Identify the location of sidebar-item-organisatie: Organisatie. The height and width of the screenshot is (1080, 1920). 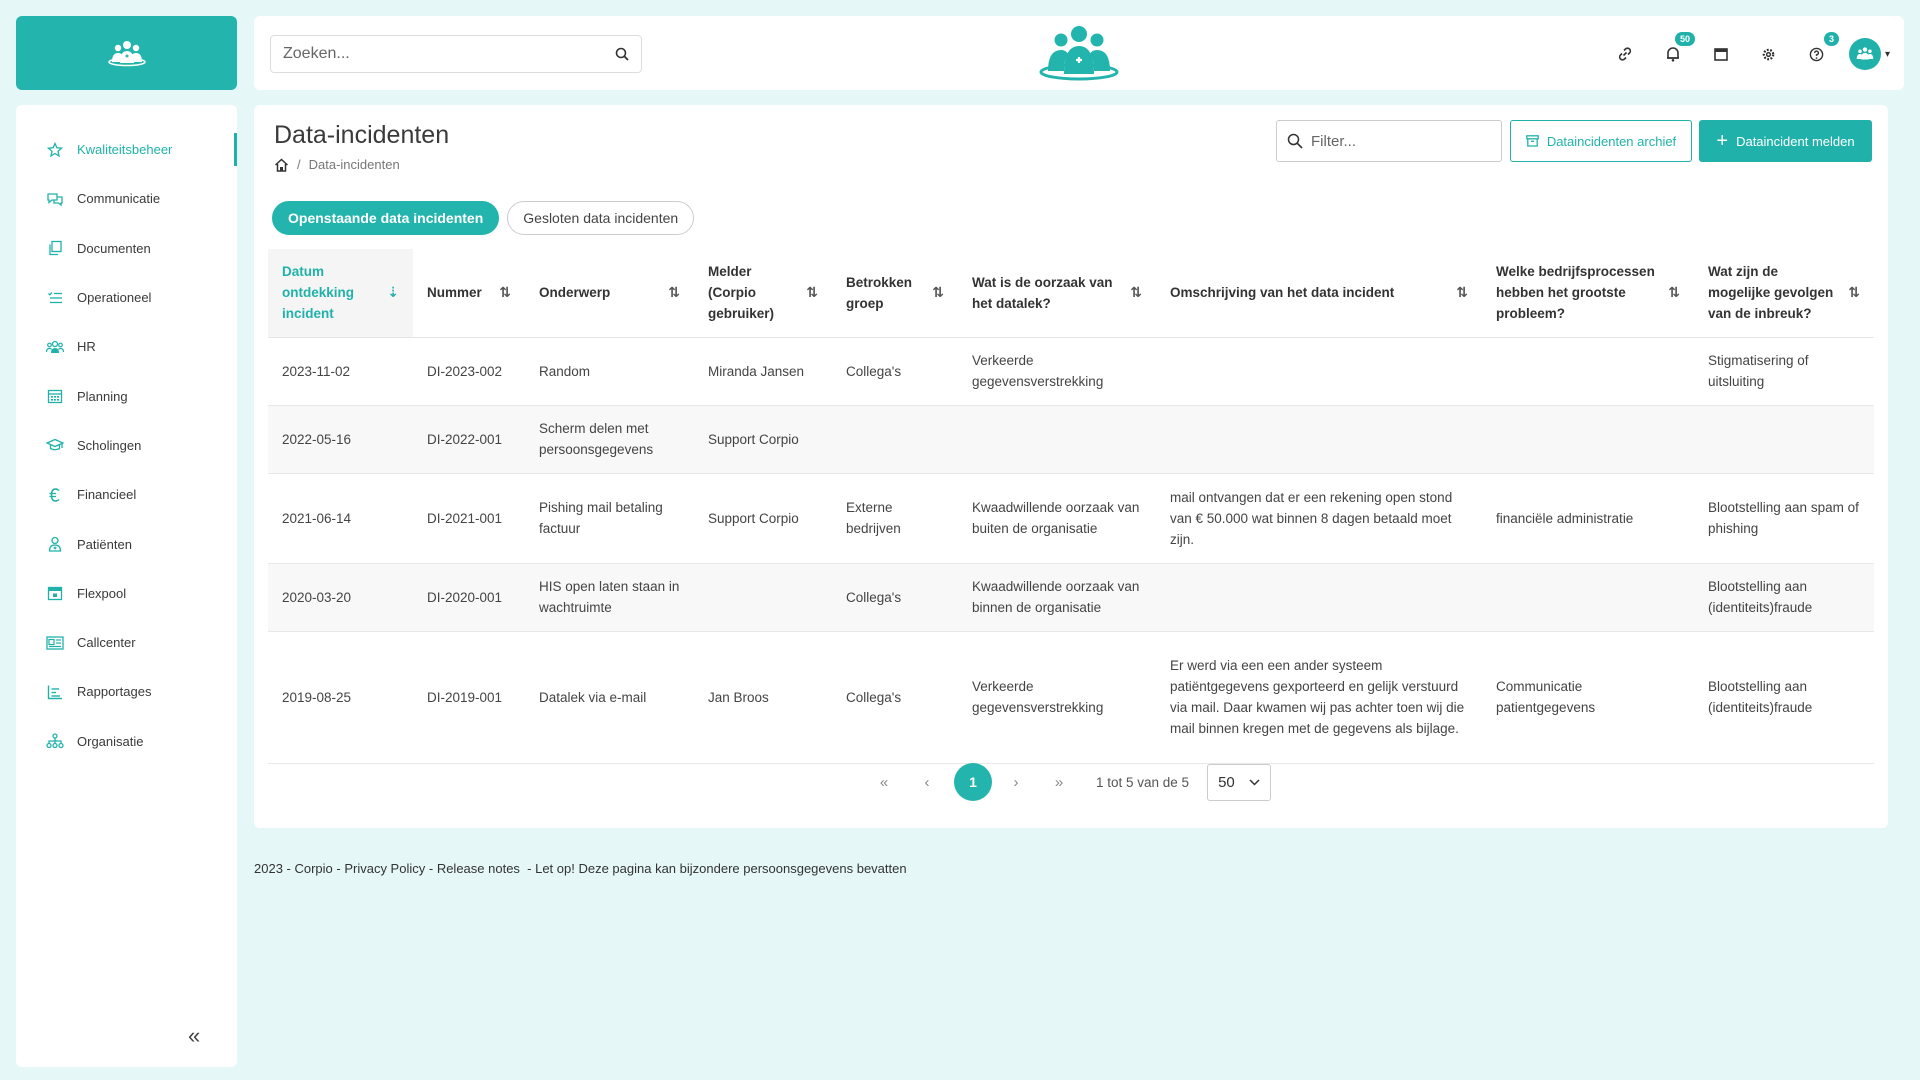
(126, 741).